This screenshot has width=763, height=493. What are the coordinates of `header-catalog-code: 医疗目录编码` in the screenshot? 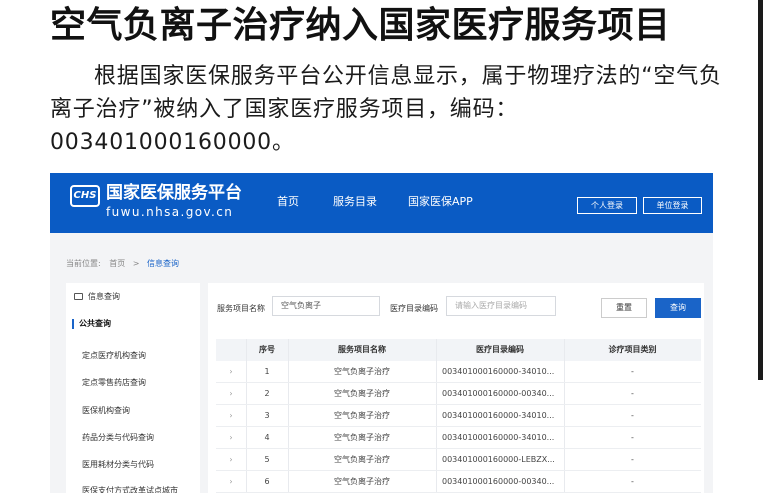 It's located at (500, 349).